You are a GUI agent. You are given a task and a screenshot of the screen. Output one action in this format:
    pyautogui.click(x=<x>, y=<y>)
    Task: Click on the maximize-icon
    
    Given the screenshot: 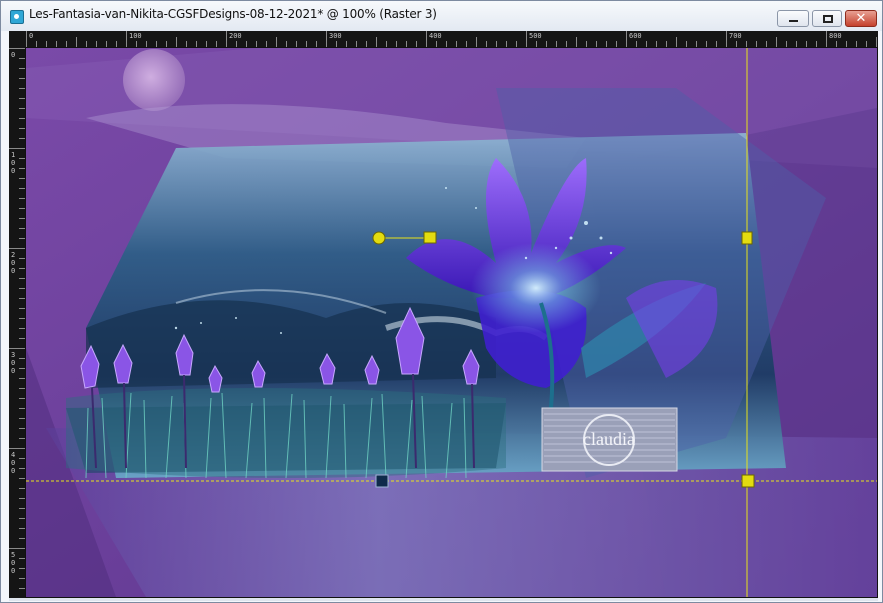 What is the action you would take?
    pyautogui.click(x=827, y=18)
    